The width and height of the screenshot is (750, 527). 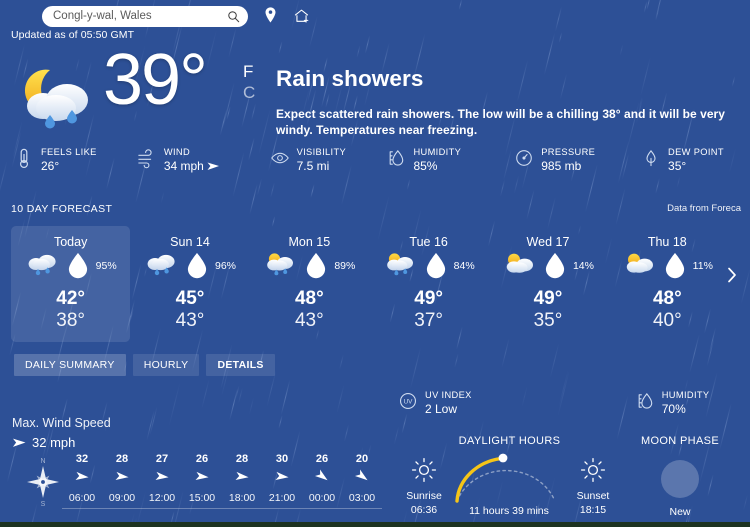 I want to click on sunset-label: Sunset, so click(x=593, y=496).